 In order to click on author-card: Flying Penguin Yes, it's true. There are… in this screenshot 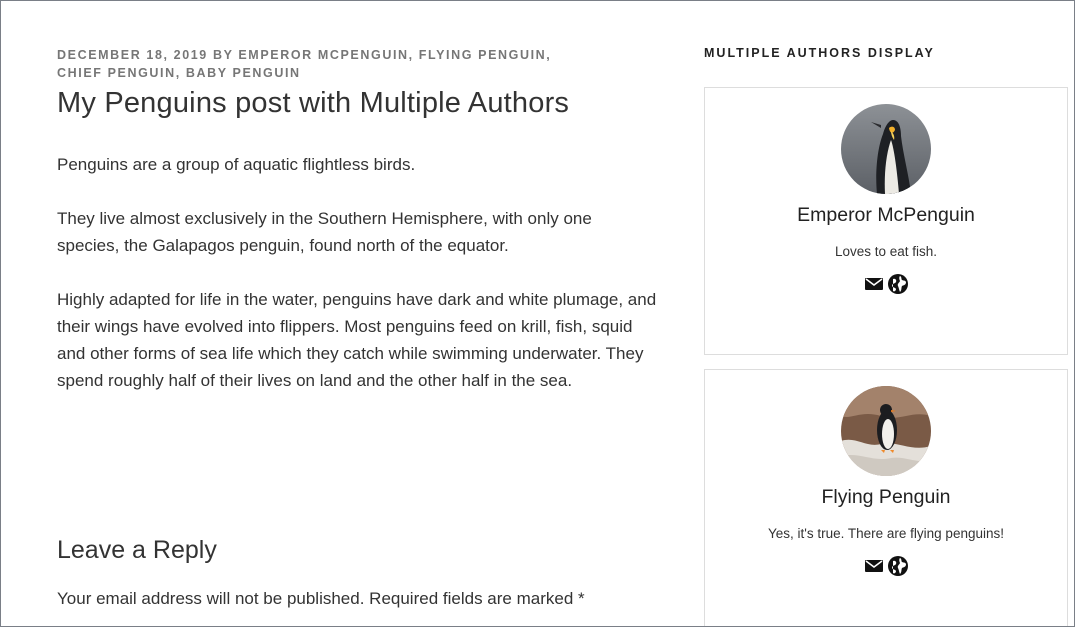, I will do `click(886, 497)`.